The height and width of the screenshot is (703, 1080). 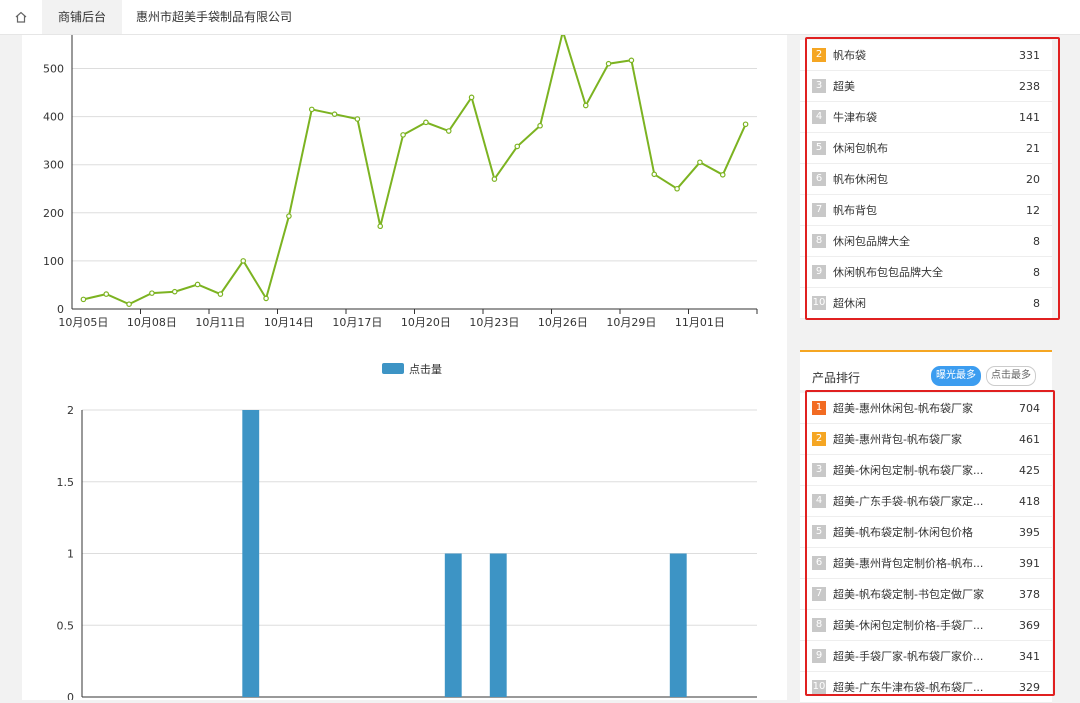 I want to click on x-tick-label: 10月20日, so click(x=426, y=322).